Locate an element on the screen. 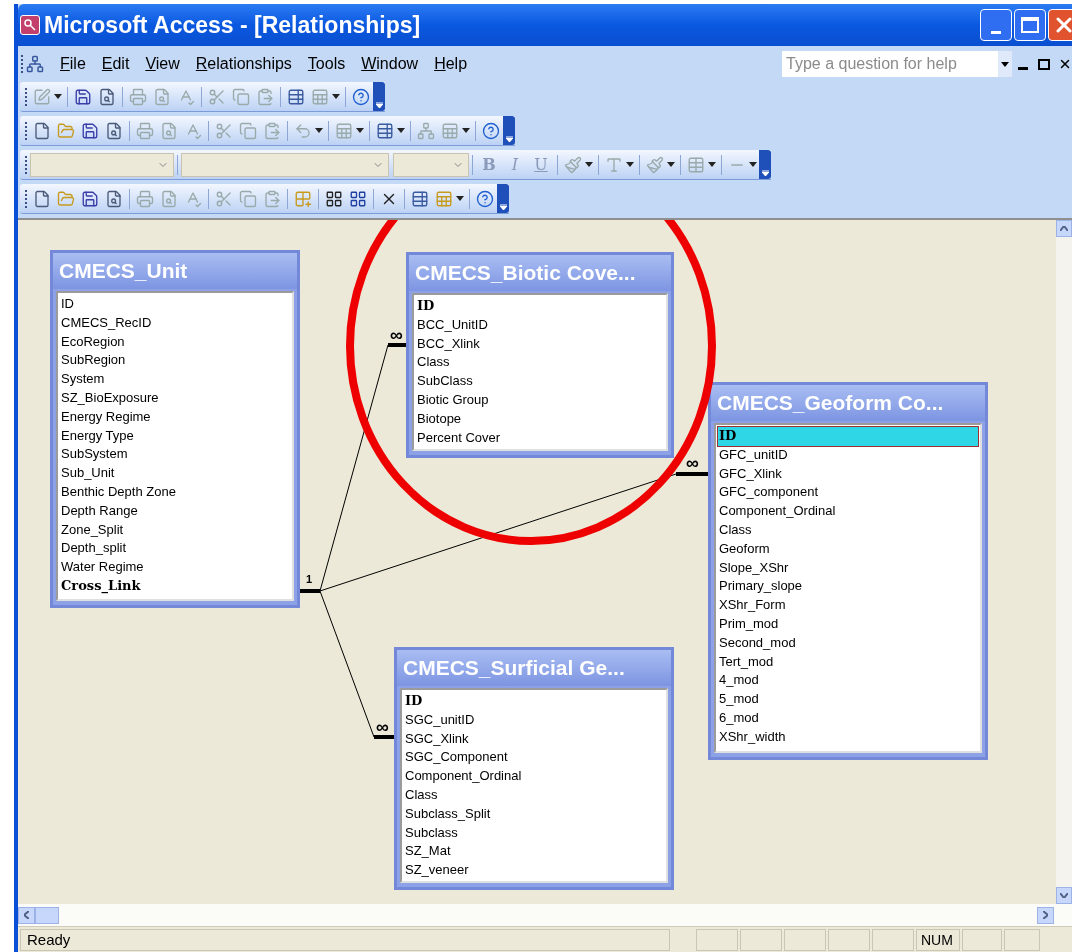  field-row: Benthic Depth Zone is located at coordinates (175, 492).